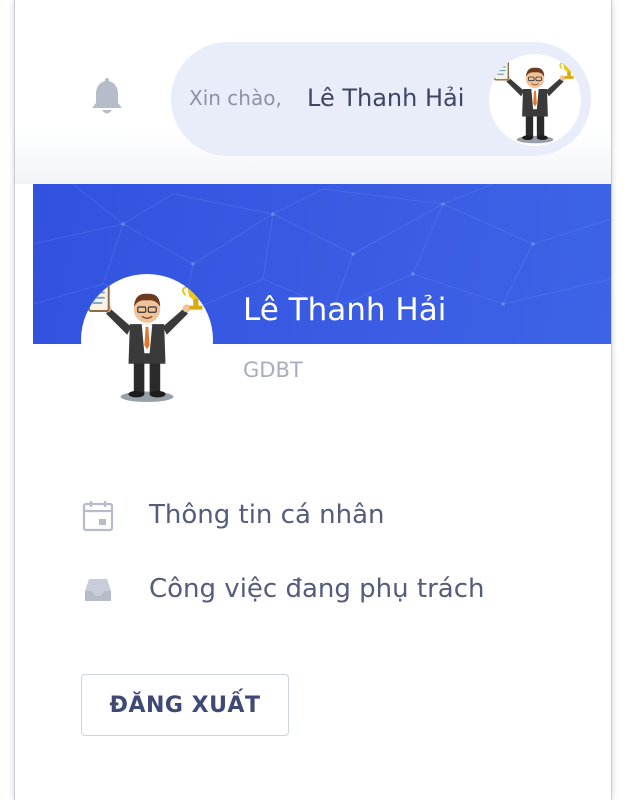 This screenshot has height=800, width=624. What do you see at coordinates (107, 98) in the screenshot?
I see `bell-icon` at bounding box center [107, 98].